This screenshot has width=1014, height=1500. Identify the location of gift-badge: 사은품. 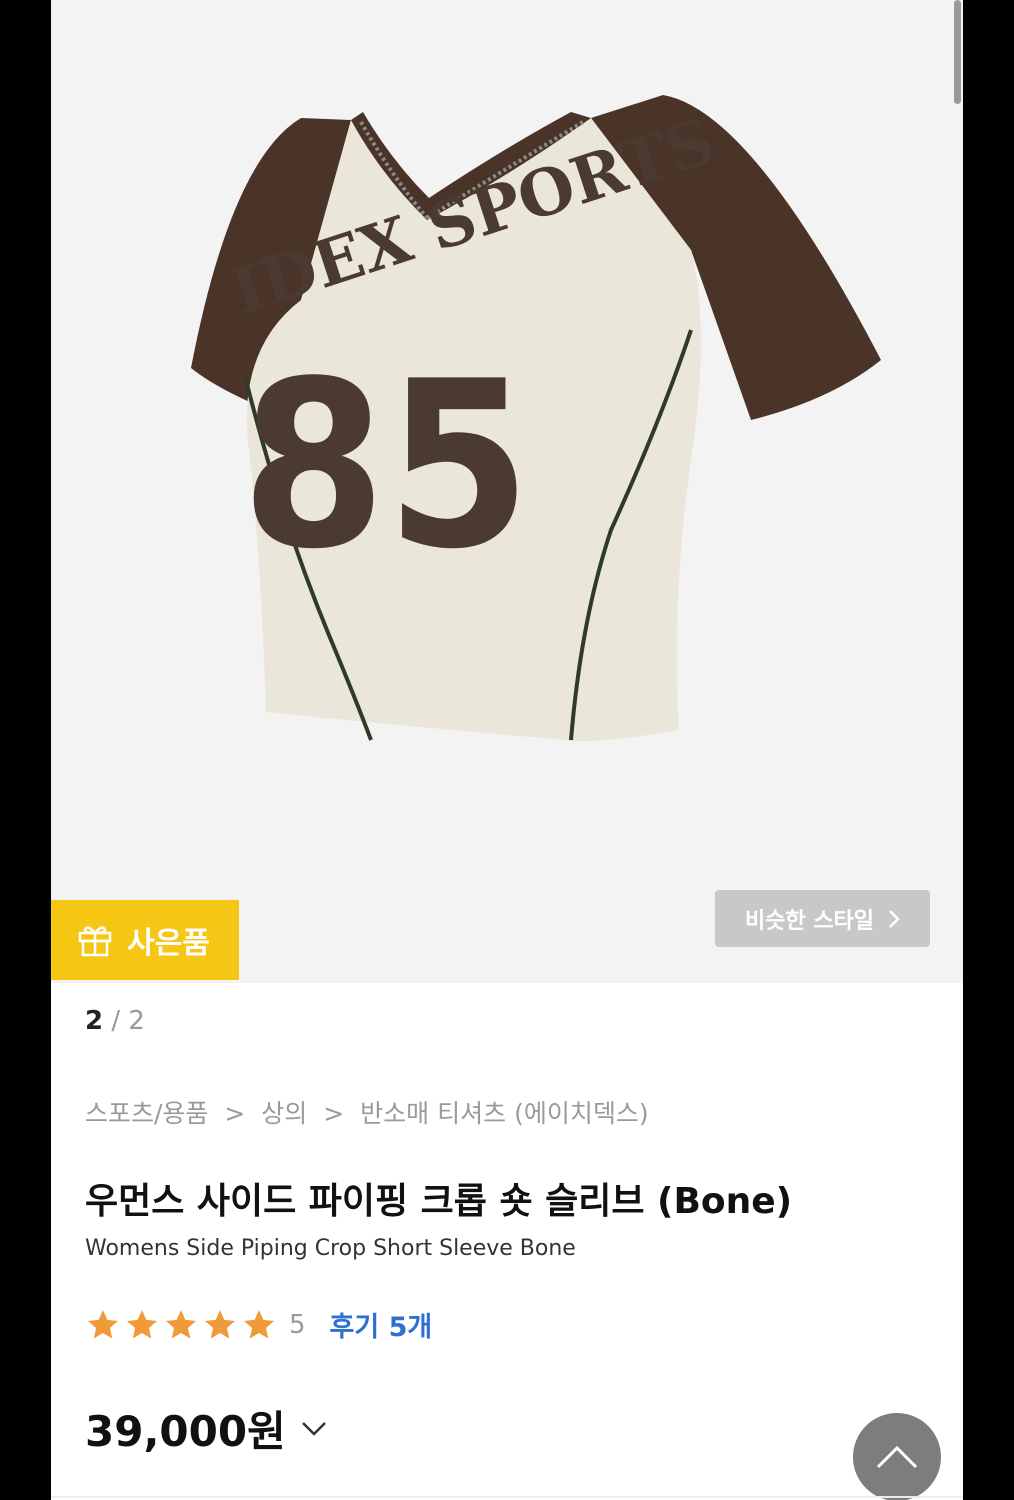
(145, 940).